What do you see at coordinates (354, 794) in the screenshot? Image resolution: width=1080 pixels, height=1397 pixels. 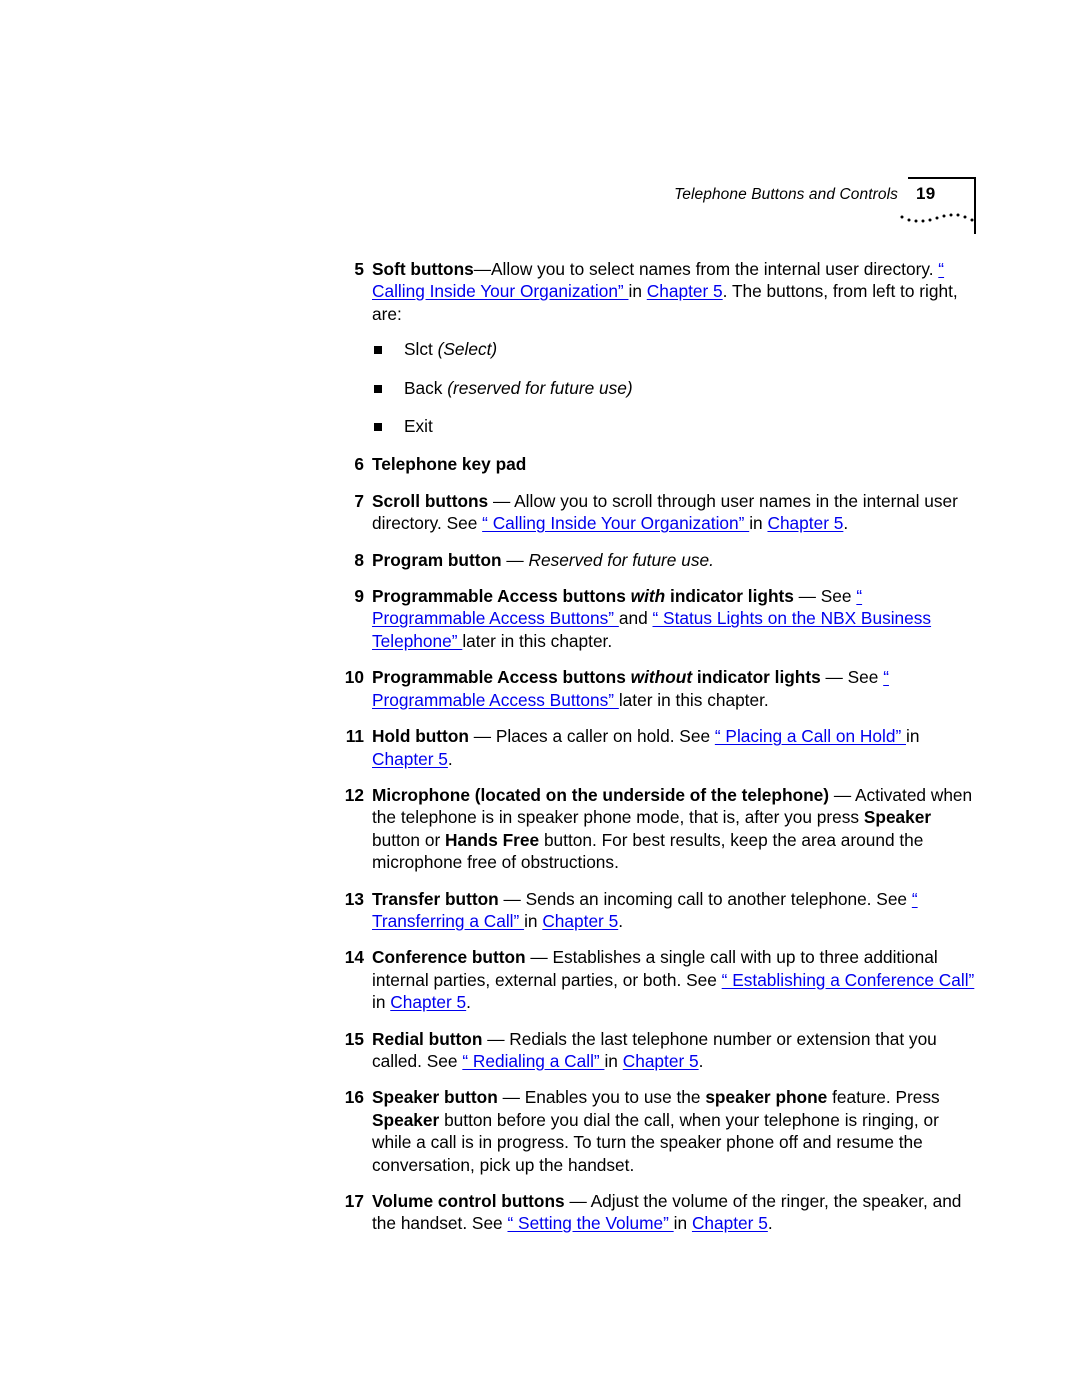 I see `list-item-number: 12` at bounding box center [354, 794].